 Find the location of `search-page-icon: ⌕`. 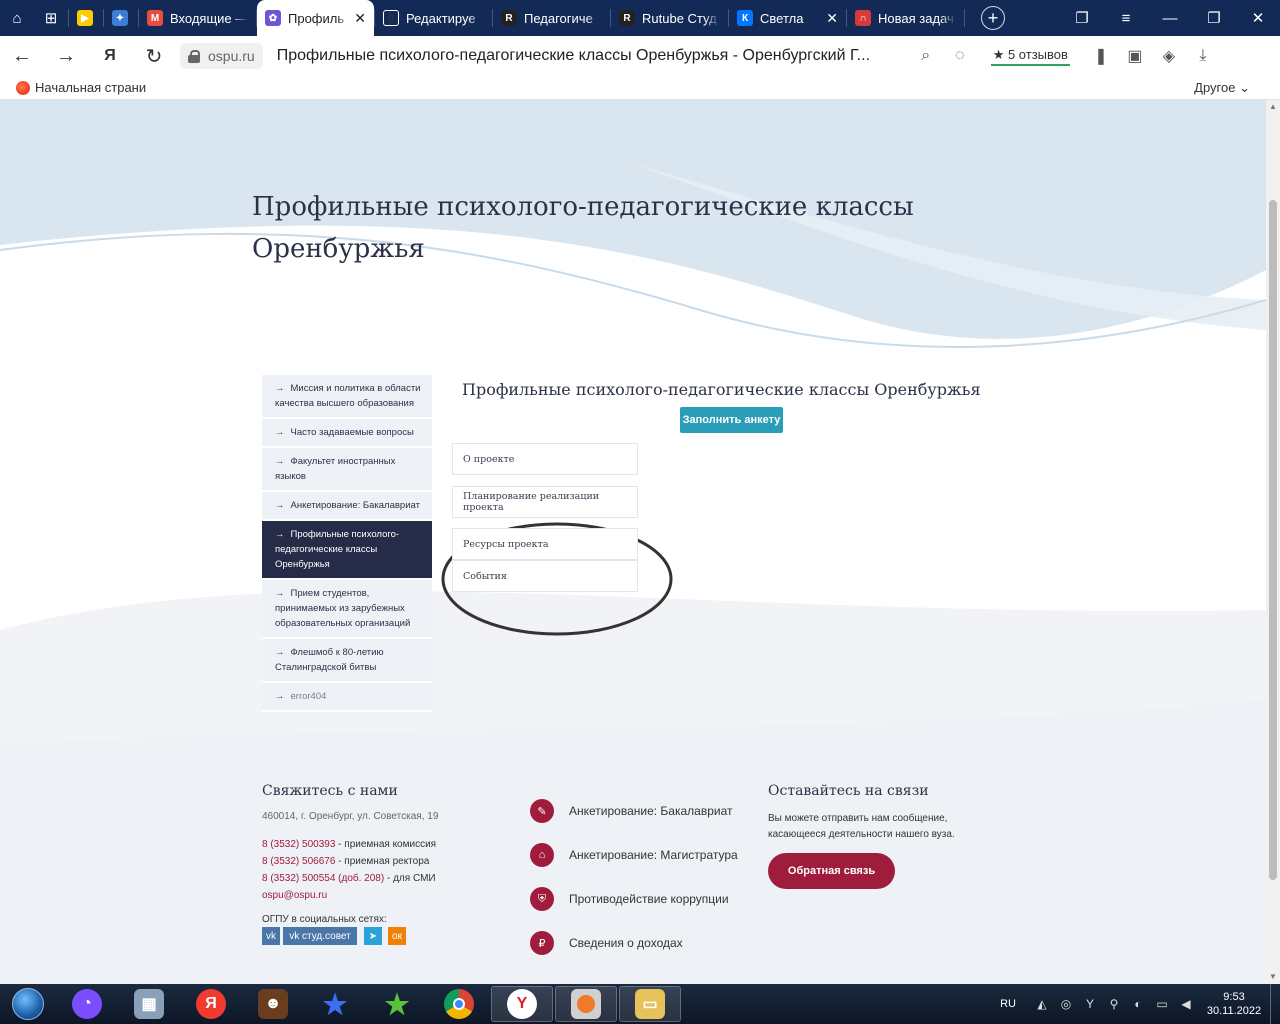

search-page-icon: ⌕ is located at coordinates (926, 56).